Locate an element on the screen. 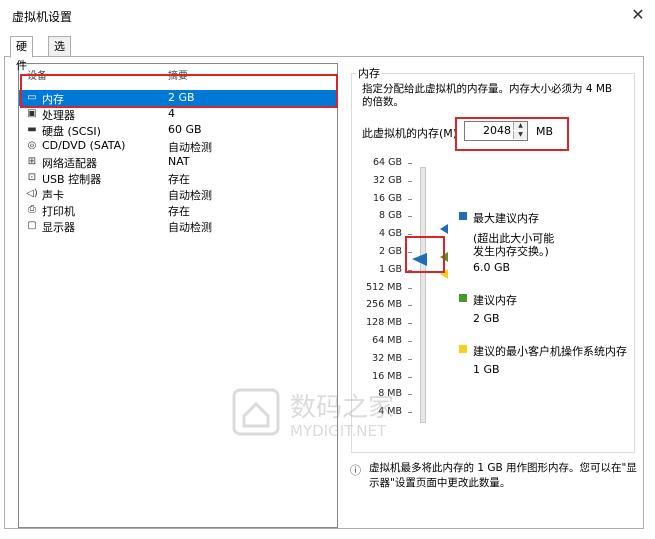  highlight-box-memory-row is located at coordinates (179, 91).